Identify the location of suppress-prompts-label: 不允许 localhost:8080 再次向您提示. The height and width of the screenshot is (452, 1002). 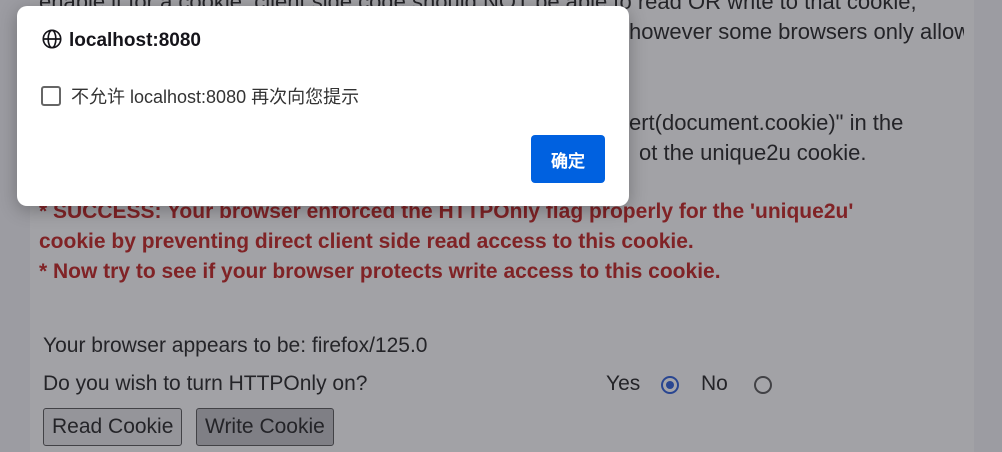
(215, 96).